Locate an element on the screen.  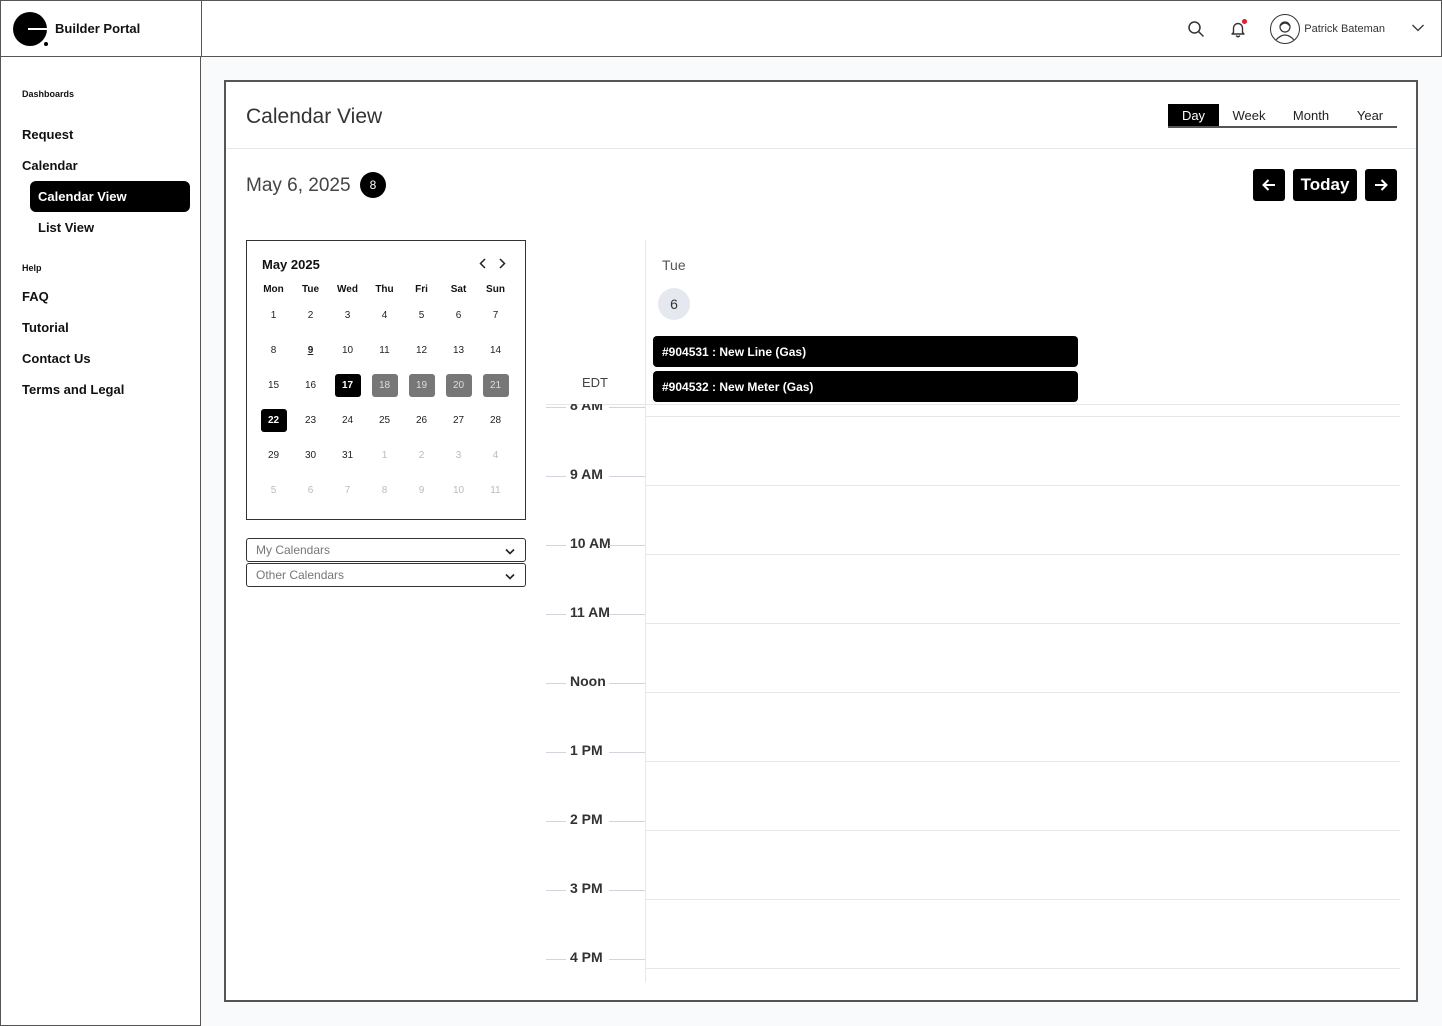
mini-calendar-day: 30 is located at coordinates (310, 455).